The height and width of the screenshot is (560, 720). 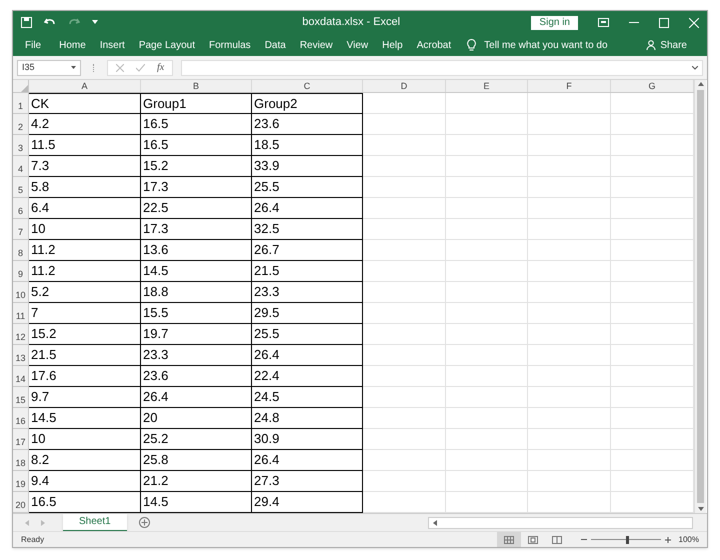 What do you see at coordinates (85, 86) in the screenshot?
I see `column-header: A` at bounding box center [85, 86].